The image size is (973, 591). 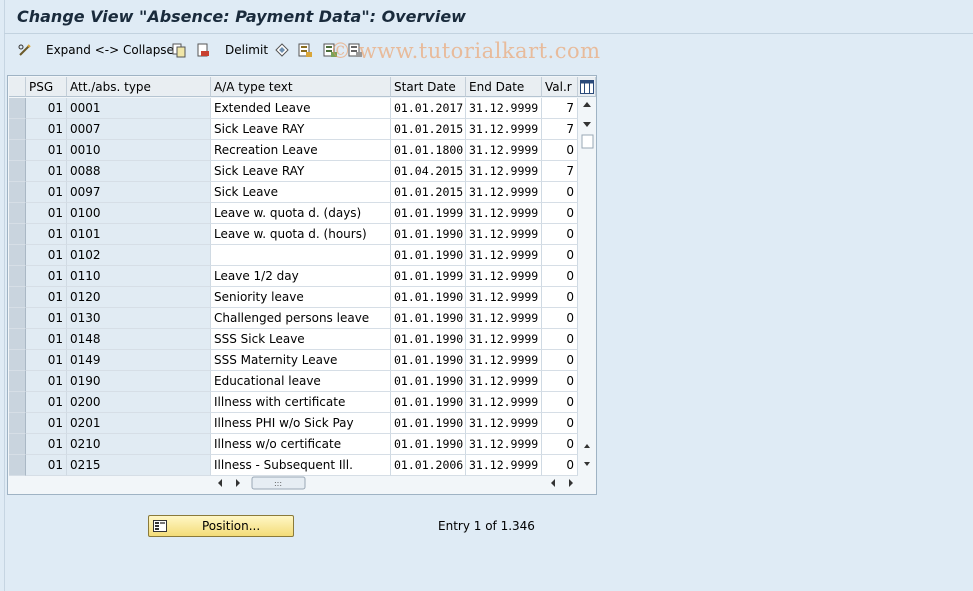 What do you see at coordinates (139, 402) in the screenshot?
I see `cell-att-abs-type: 0200` at bounding box center [139, 402].